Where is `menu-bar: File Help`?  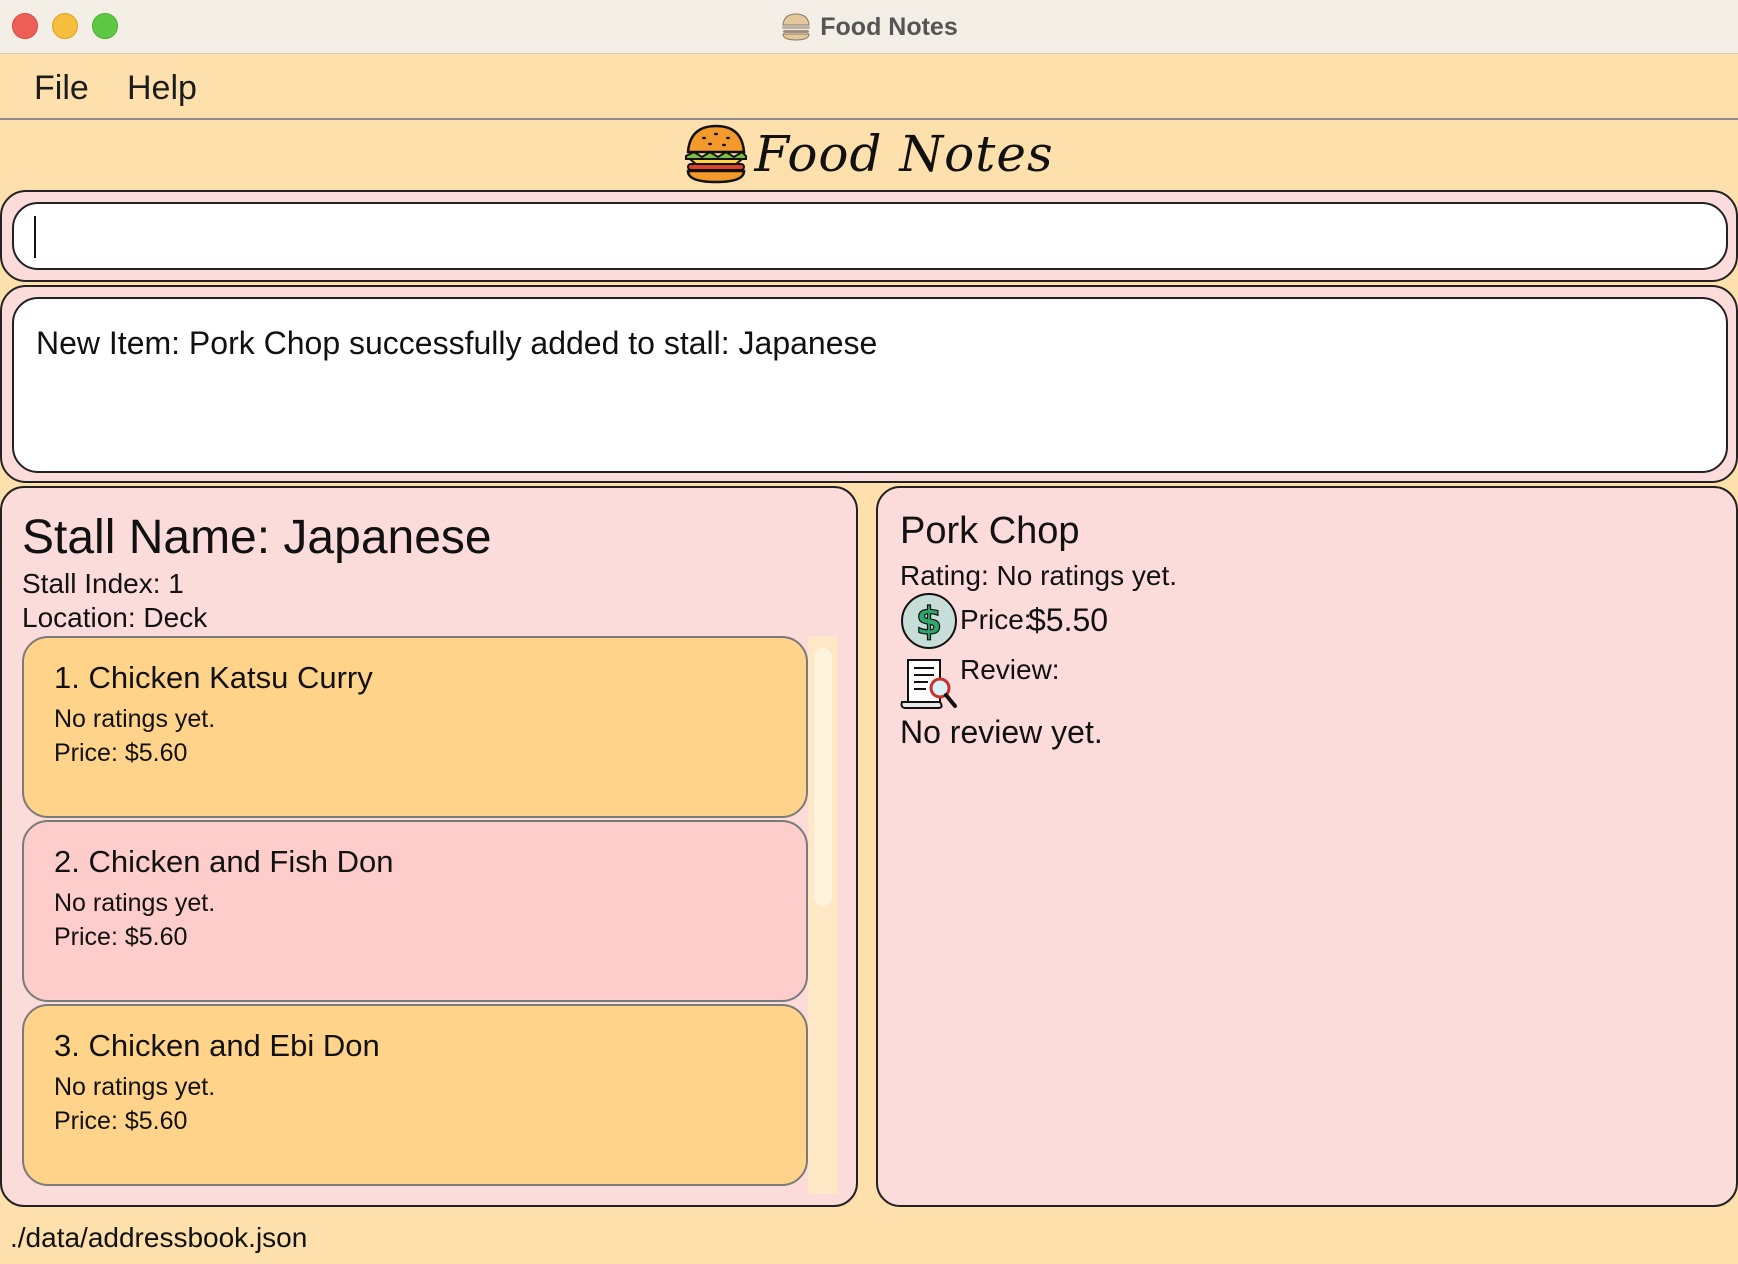
menu-bar: File Help is located at coordinates (869, 87).